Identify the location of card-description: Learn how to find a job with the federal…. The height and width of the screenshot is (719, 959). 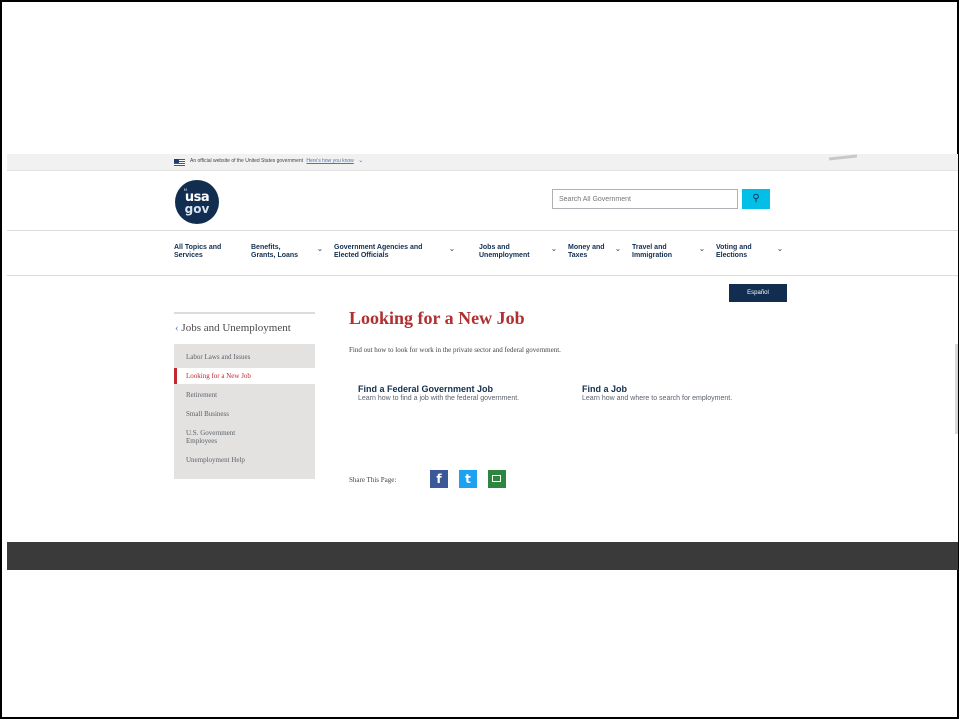
(439, 398).